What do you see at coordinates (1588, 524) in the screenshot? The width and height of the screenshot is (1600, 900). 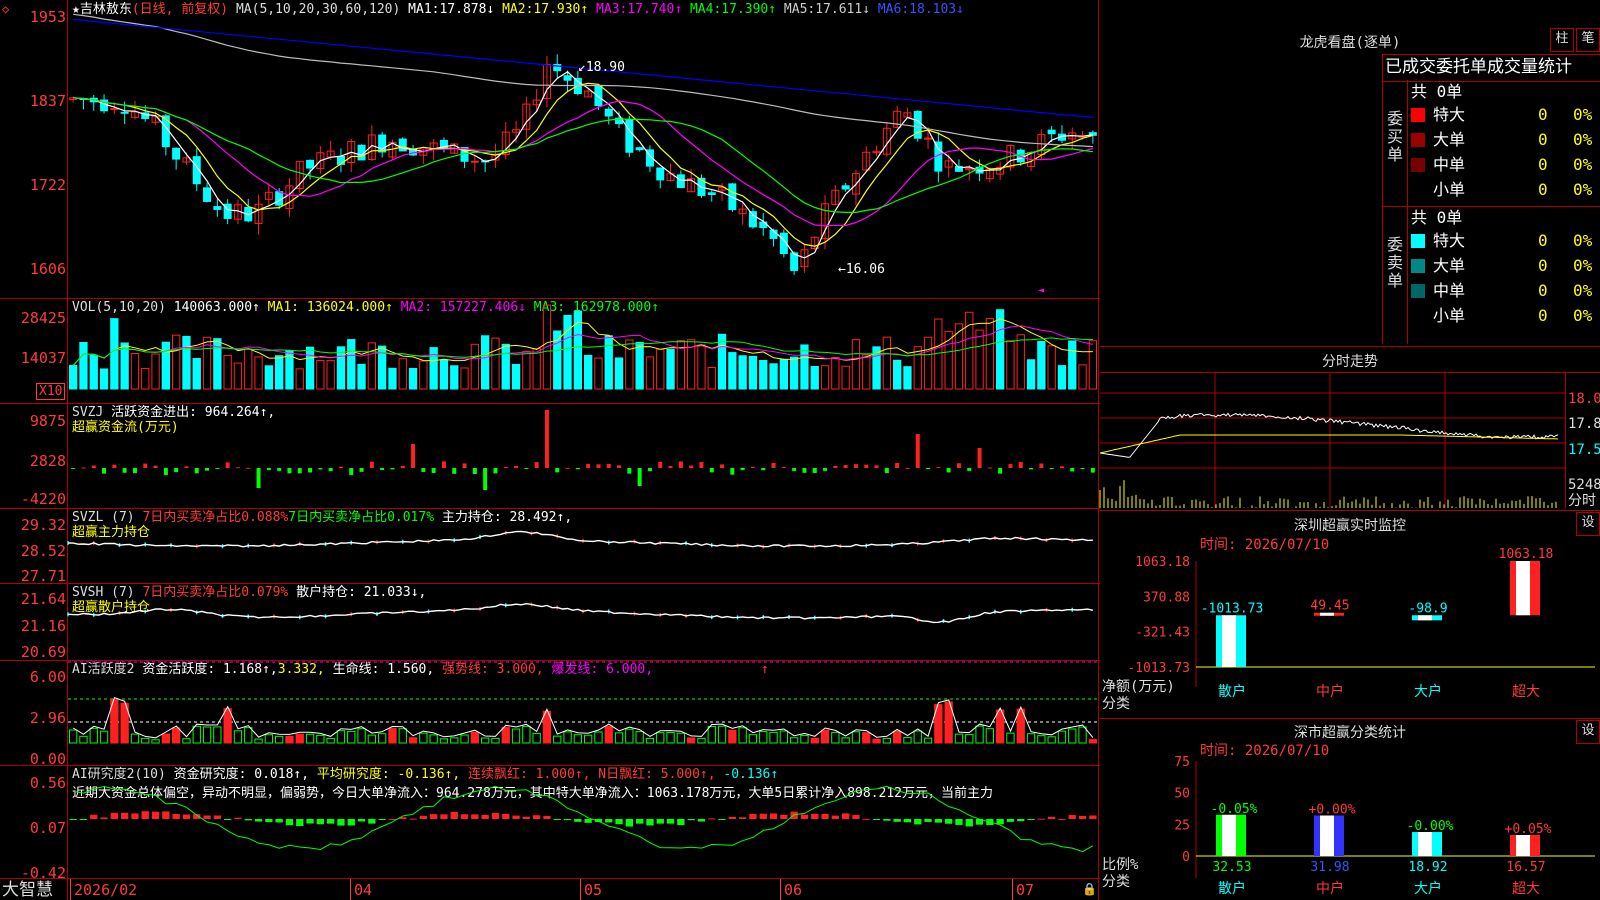 I see `szjk-settings-button: 设` at bounding box center [1588, 524].